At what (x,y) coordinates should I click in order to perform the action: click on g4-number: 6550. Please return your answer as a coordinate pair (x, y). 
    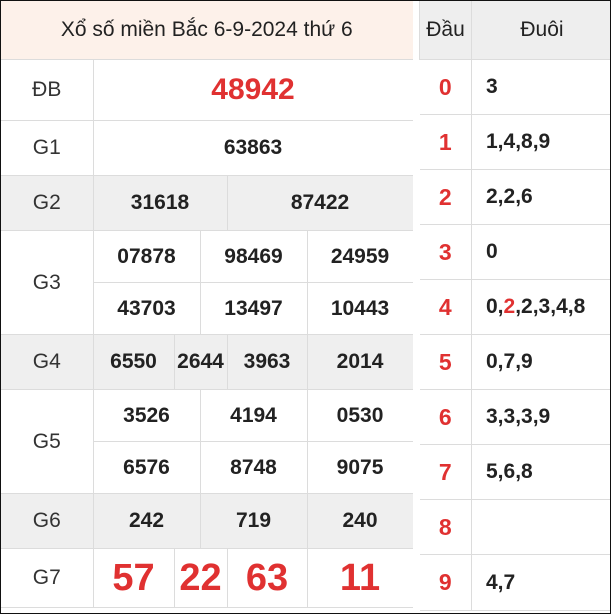
    Looking at the image, I should click on (133, 362).